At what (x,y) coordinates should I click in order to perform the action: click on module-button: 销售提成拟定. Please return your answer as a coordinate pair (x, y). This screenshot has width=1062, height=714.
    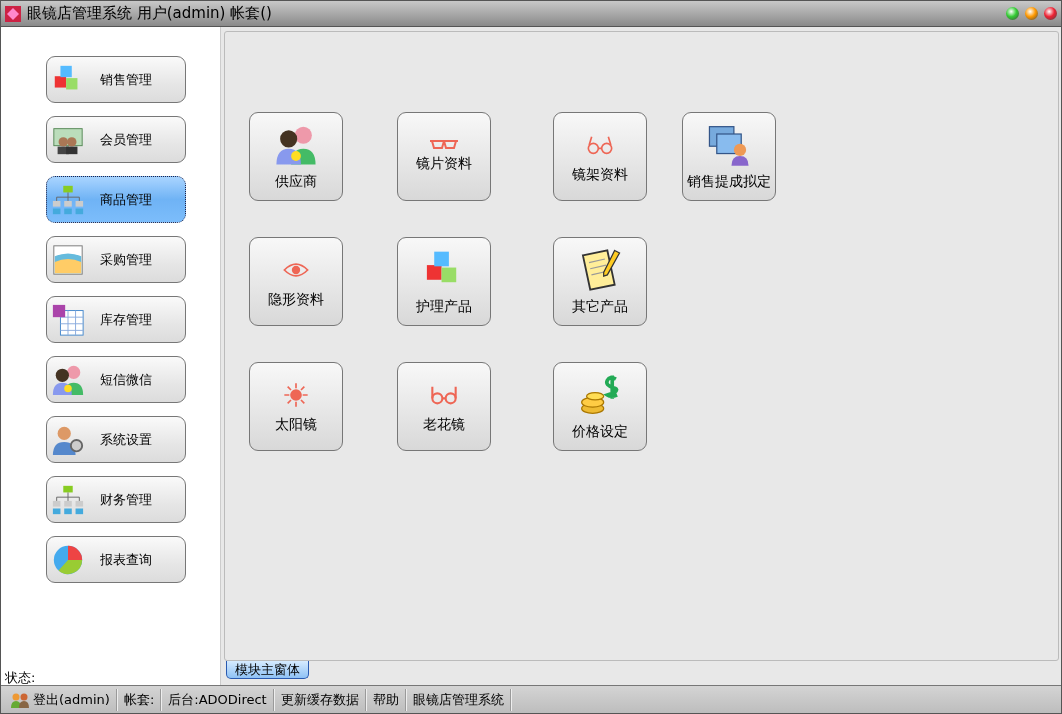
    Looking at the image, I should click on (729, 156).